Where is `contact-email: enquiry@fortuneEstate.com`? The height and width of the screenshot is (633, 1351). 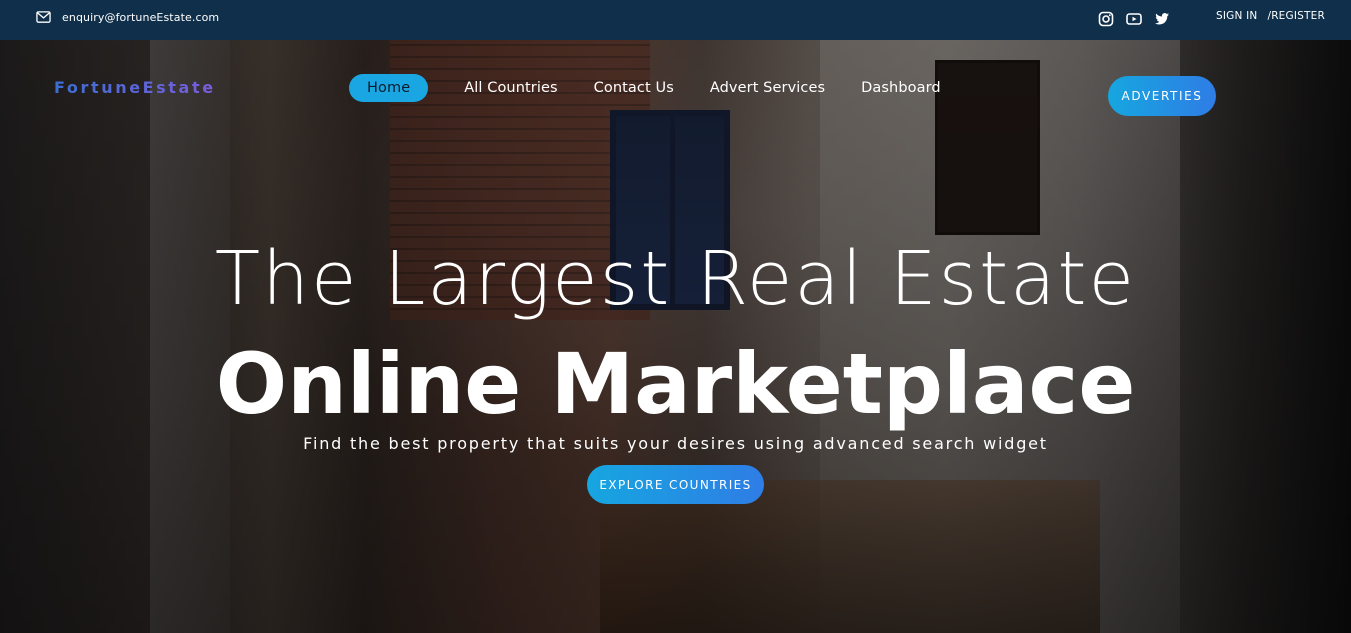 contact-email: enquiry@fortuneEstate.com is located at coordinates (127, 17).